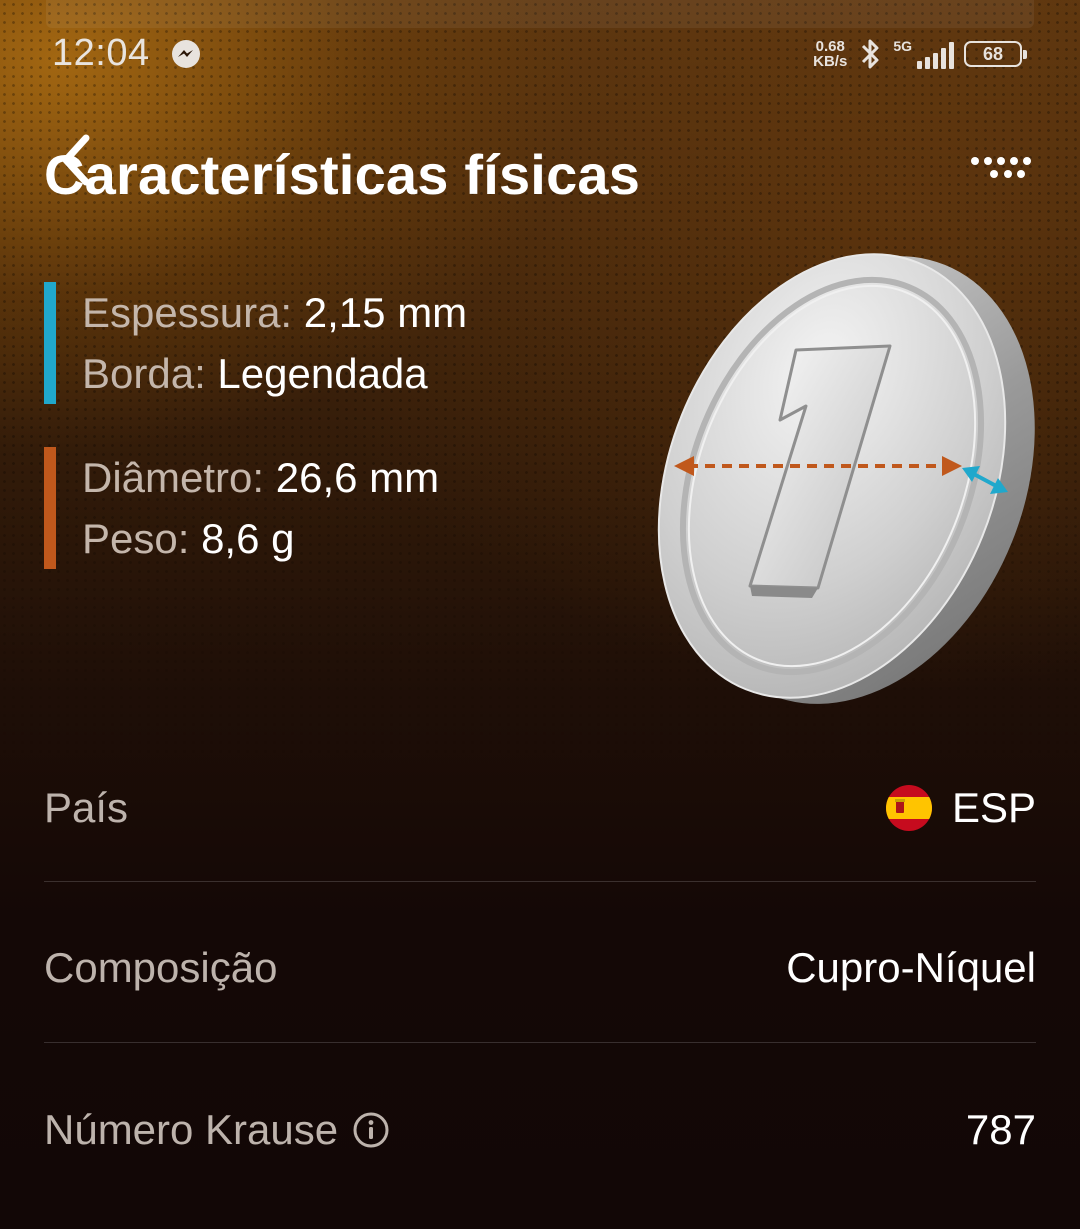 Image resolution: width=1080 pixels, height=1229 pixels. I want to click on composition-label: Composição, so click(161, 967).